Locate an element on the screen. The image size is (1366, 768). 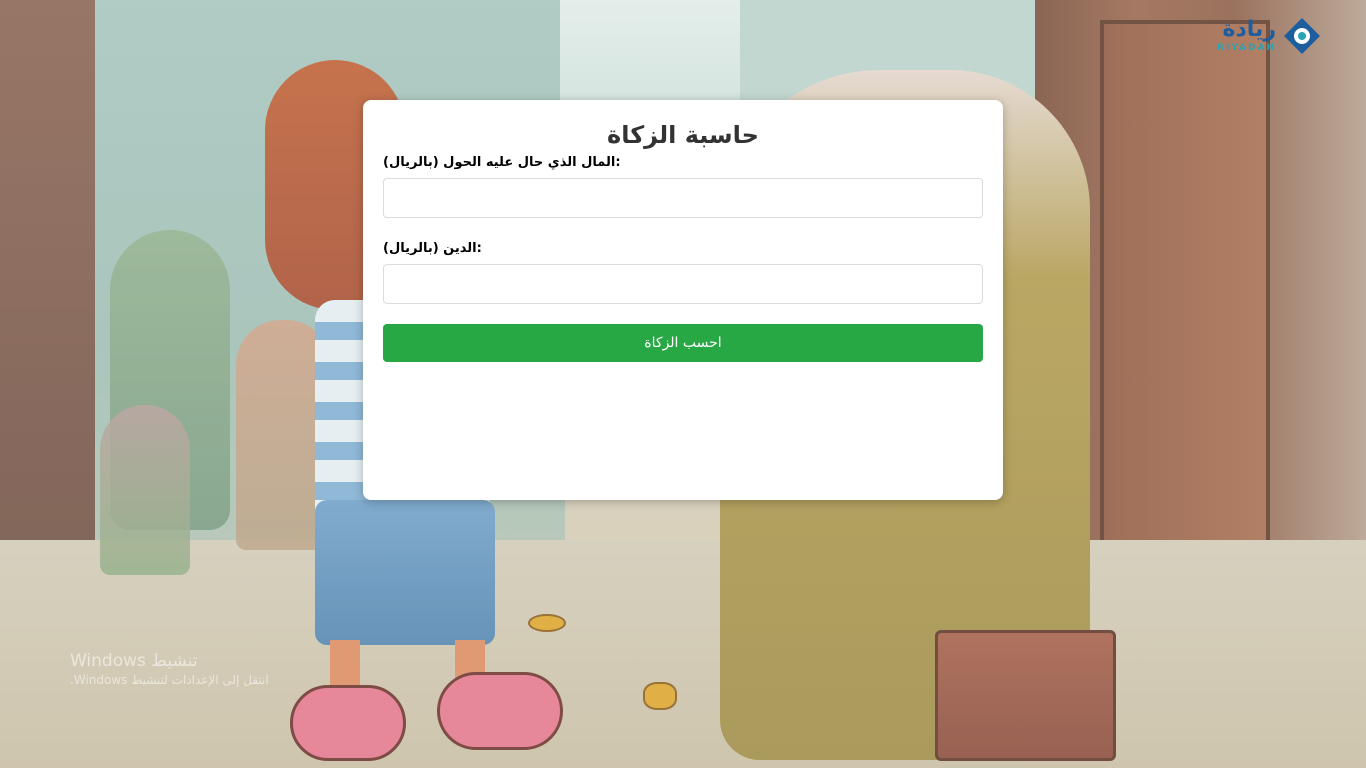
riyadah-logo: ريادة RIYADAH is located at coordinates (1269, 36).